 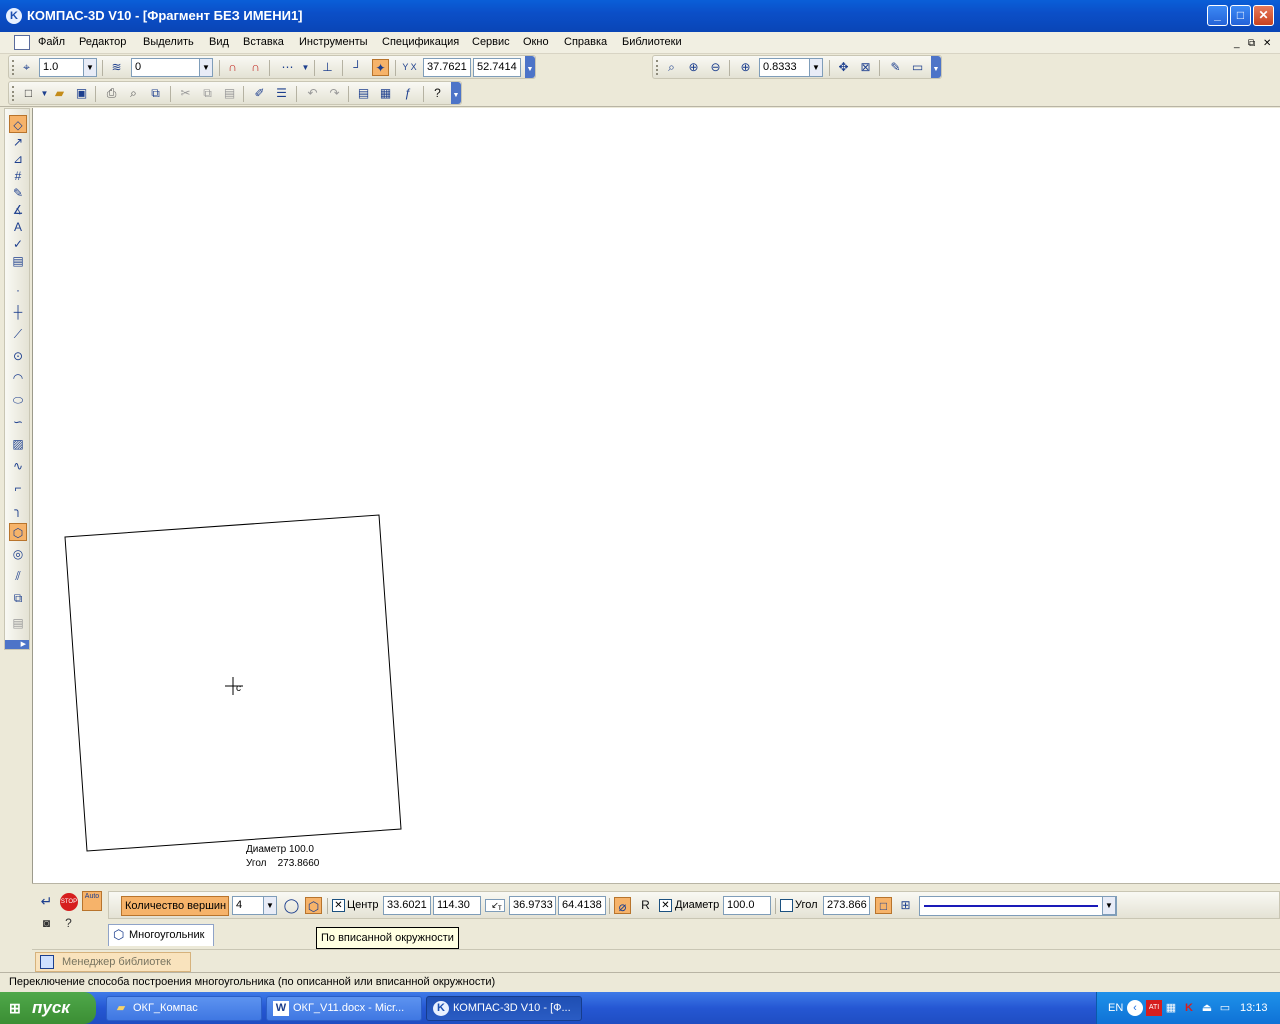 What do you see at coordinates (338, 905) in the screenshot?
I see `center-lock-checkbox: ✕` at bounding box center [338, 905].